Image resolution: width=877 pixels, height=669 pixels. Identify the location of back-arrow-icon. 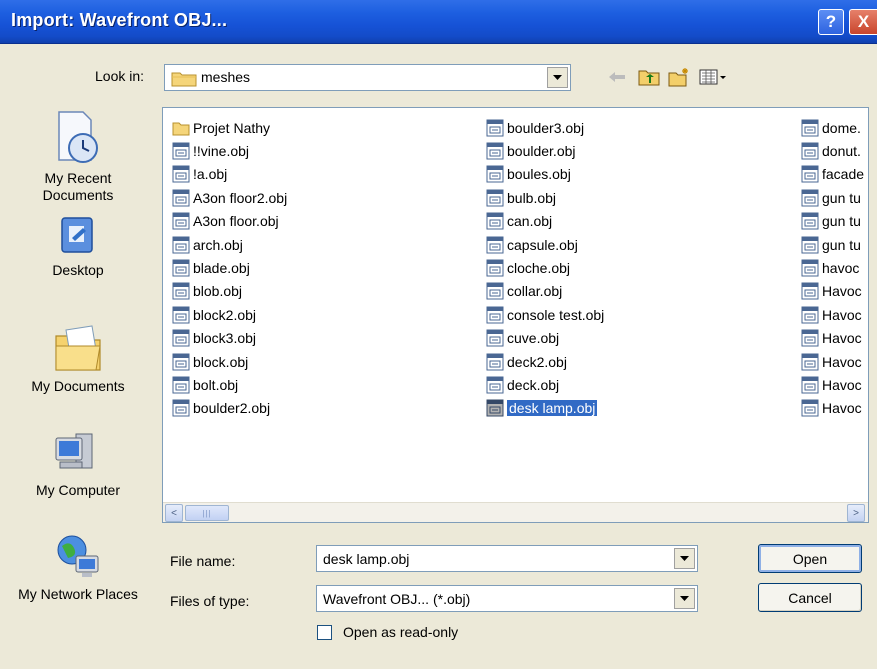
(617, 77).